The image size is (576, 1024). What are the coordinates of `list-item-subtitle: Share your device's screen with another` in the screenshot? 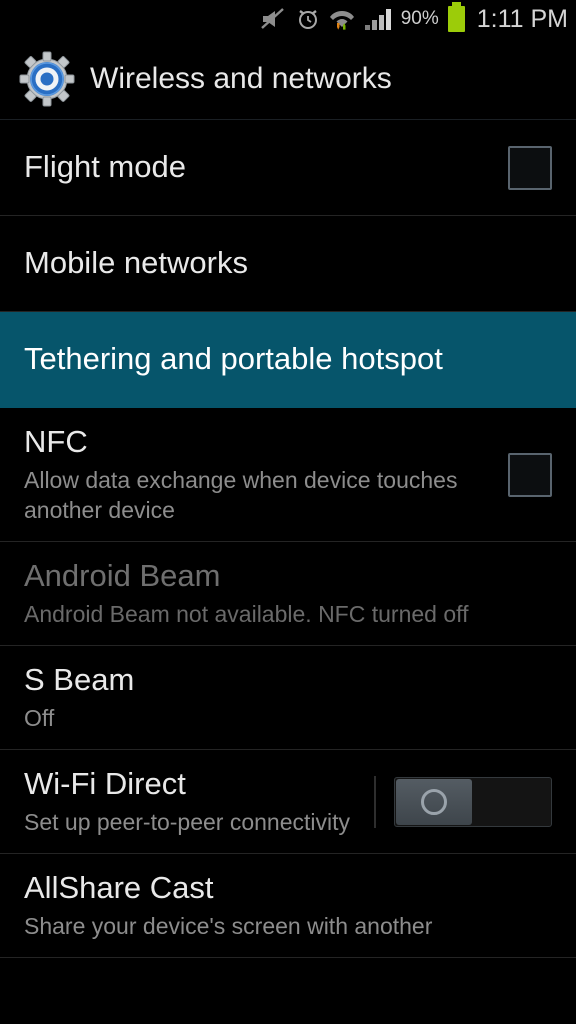 It's located at (228, 925).